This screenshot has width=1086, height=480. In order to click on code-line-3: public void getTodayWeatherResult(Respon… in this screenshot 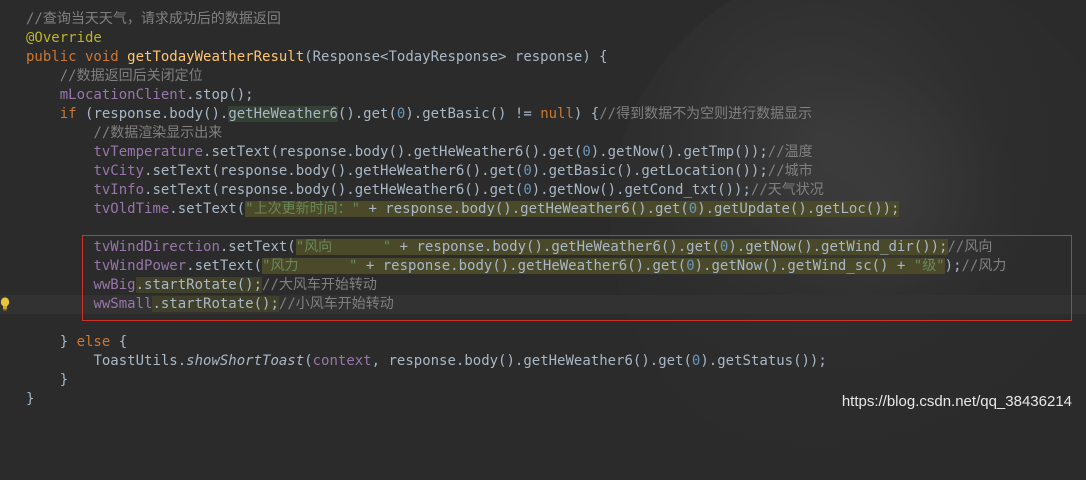, I will do `click(516, 57)`.